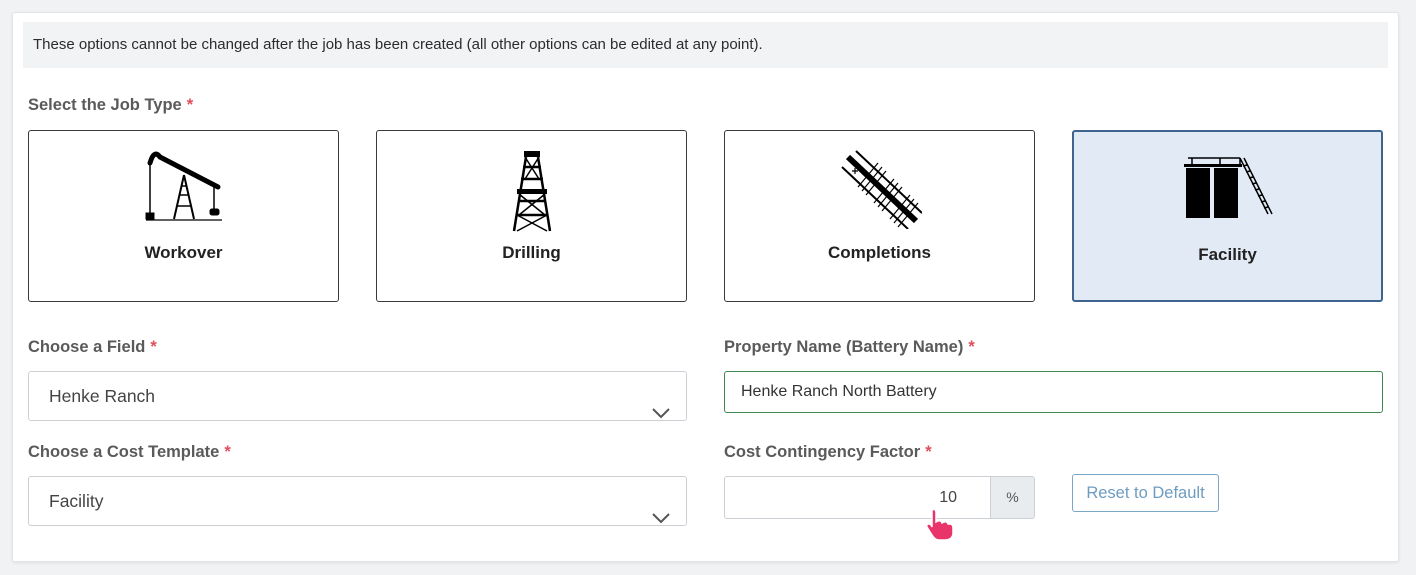  I want to click on job-type-name: Facility, so click(1227, 254).